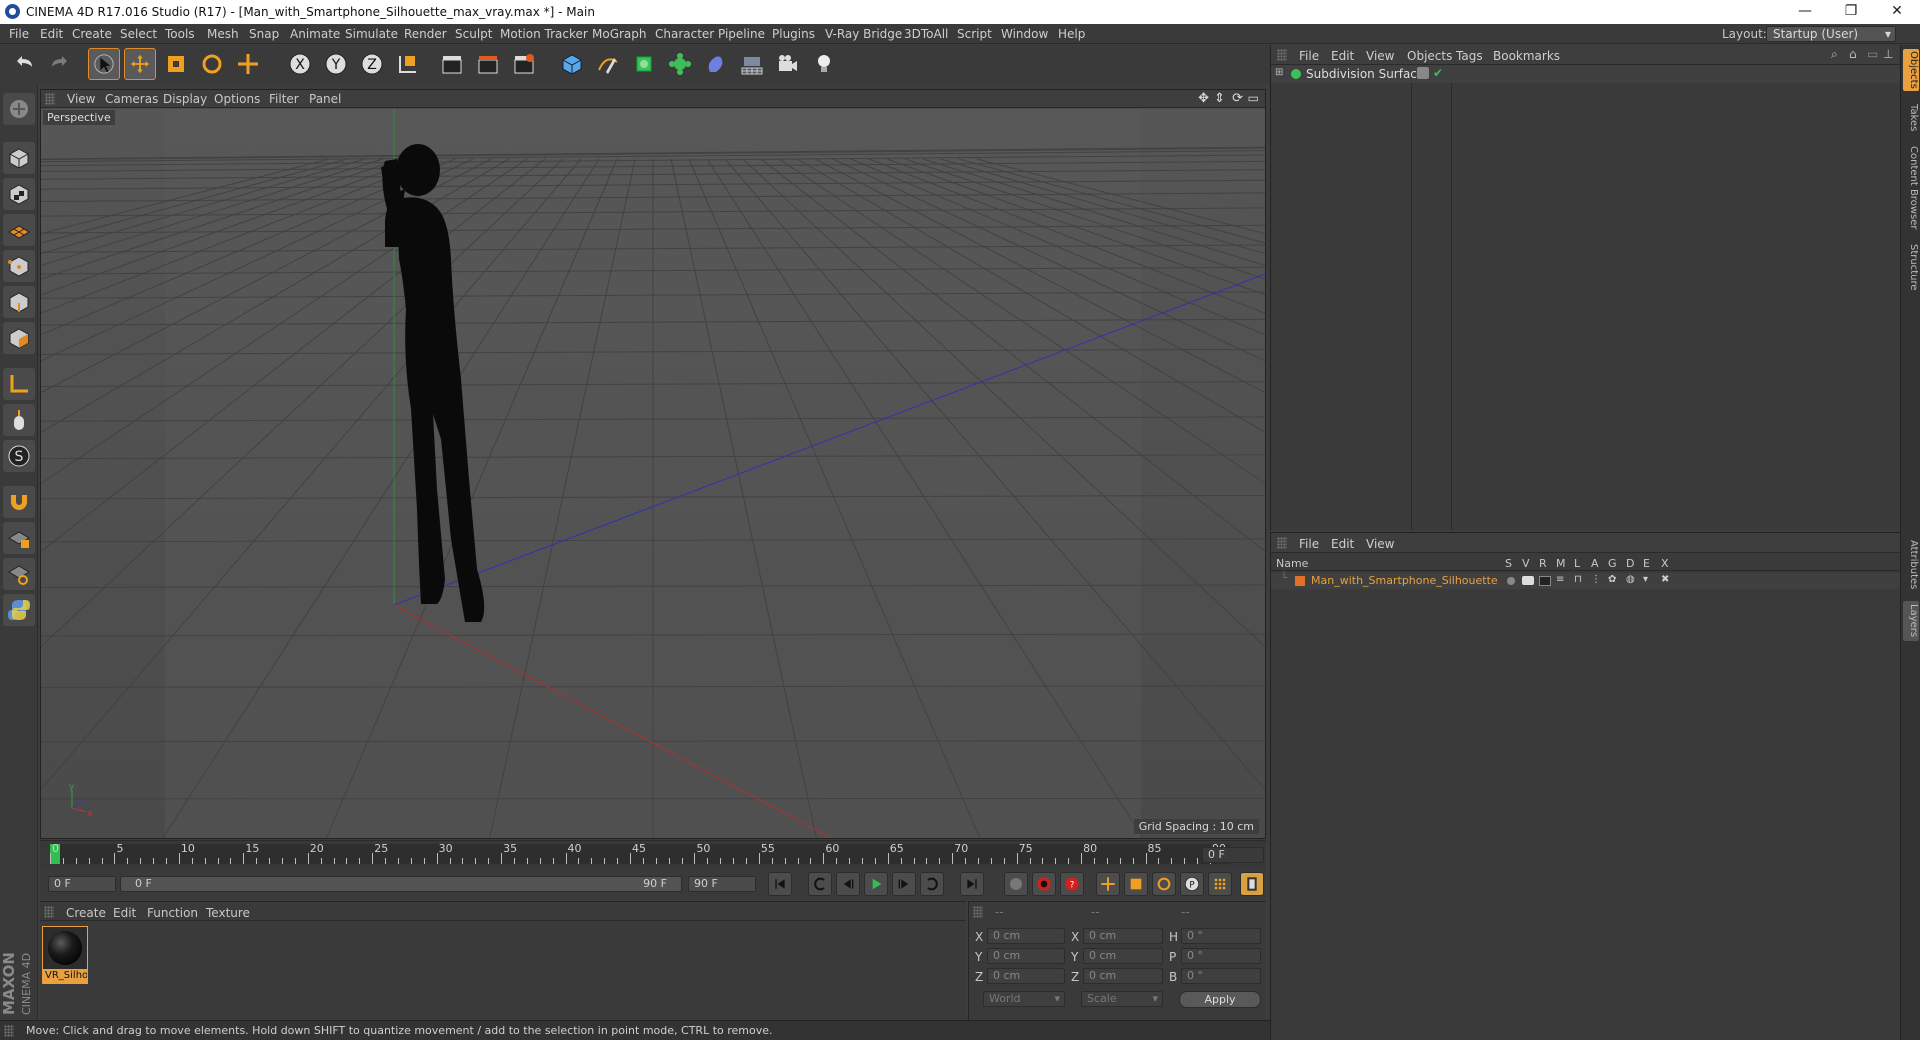  Describe the element at coordinates (932, 884) in the screenshot. I see `next-key-button` at that location.